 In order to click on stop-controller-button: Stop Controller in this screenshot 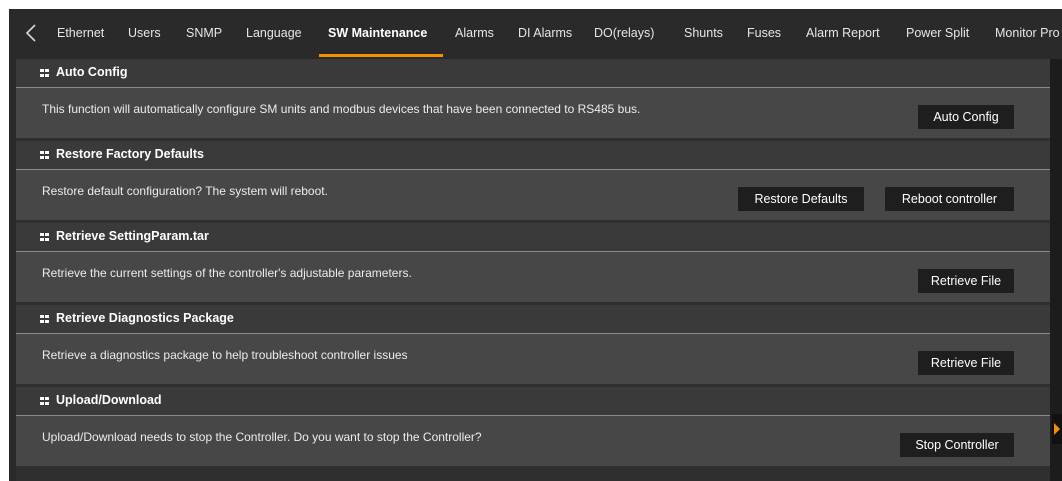, I will do `click(957, 445)`.